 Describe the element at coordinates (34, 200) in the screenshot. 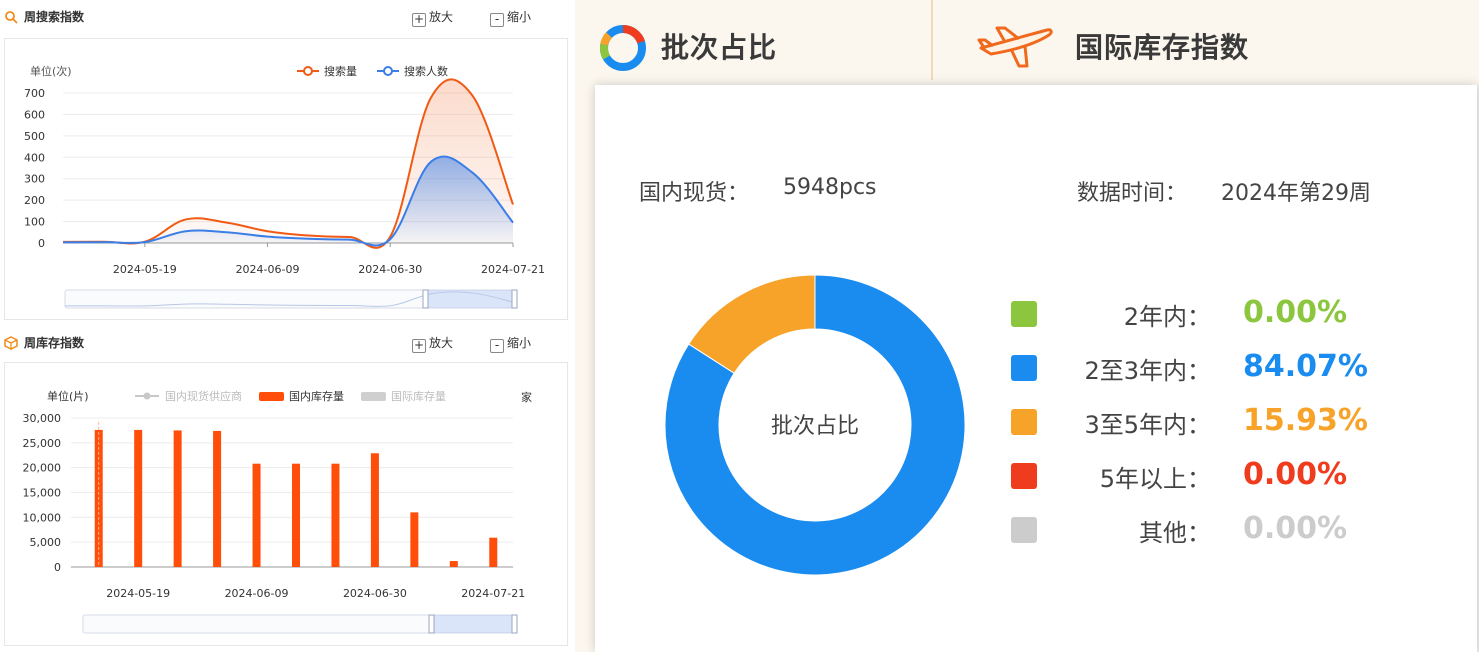

I see `y-tick-label: 200` at that location.